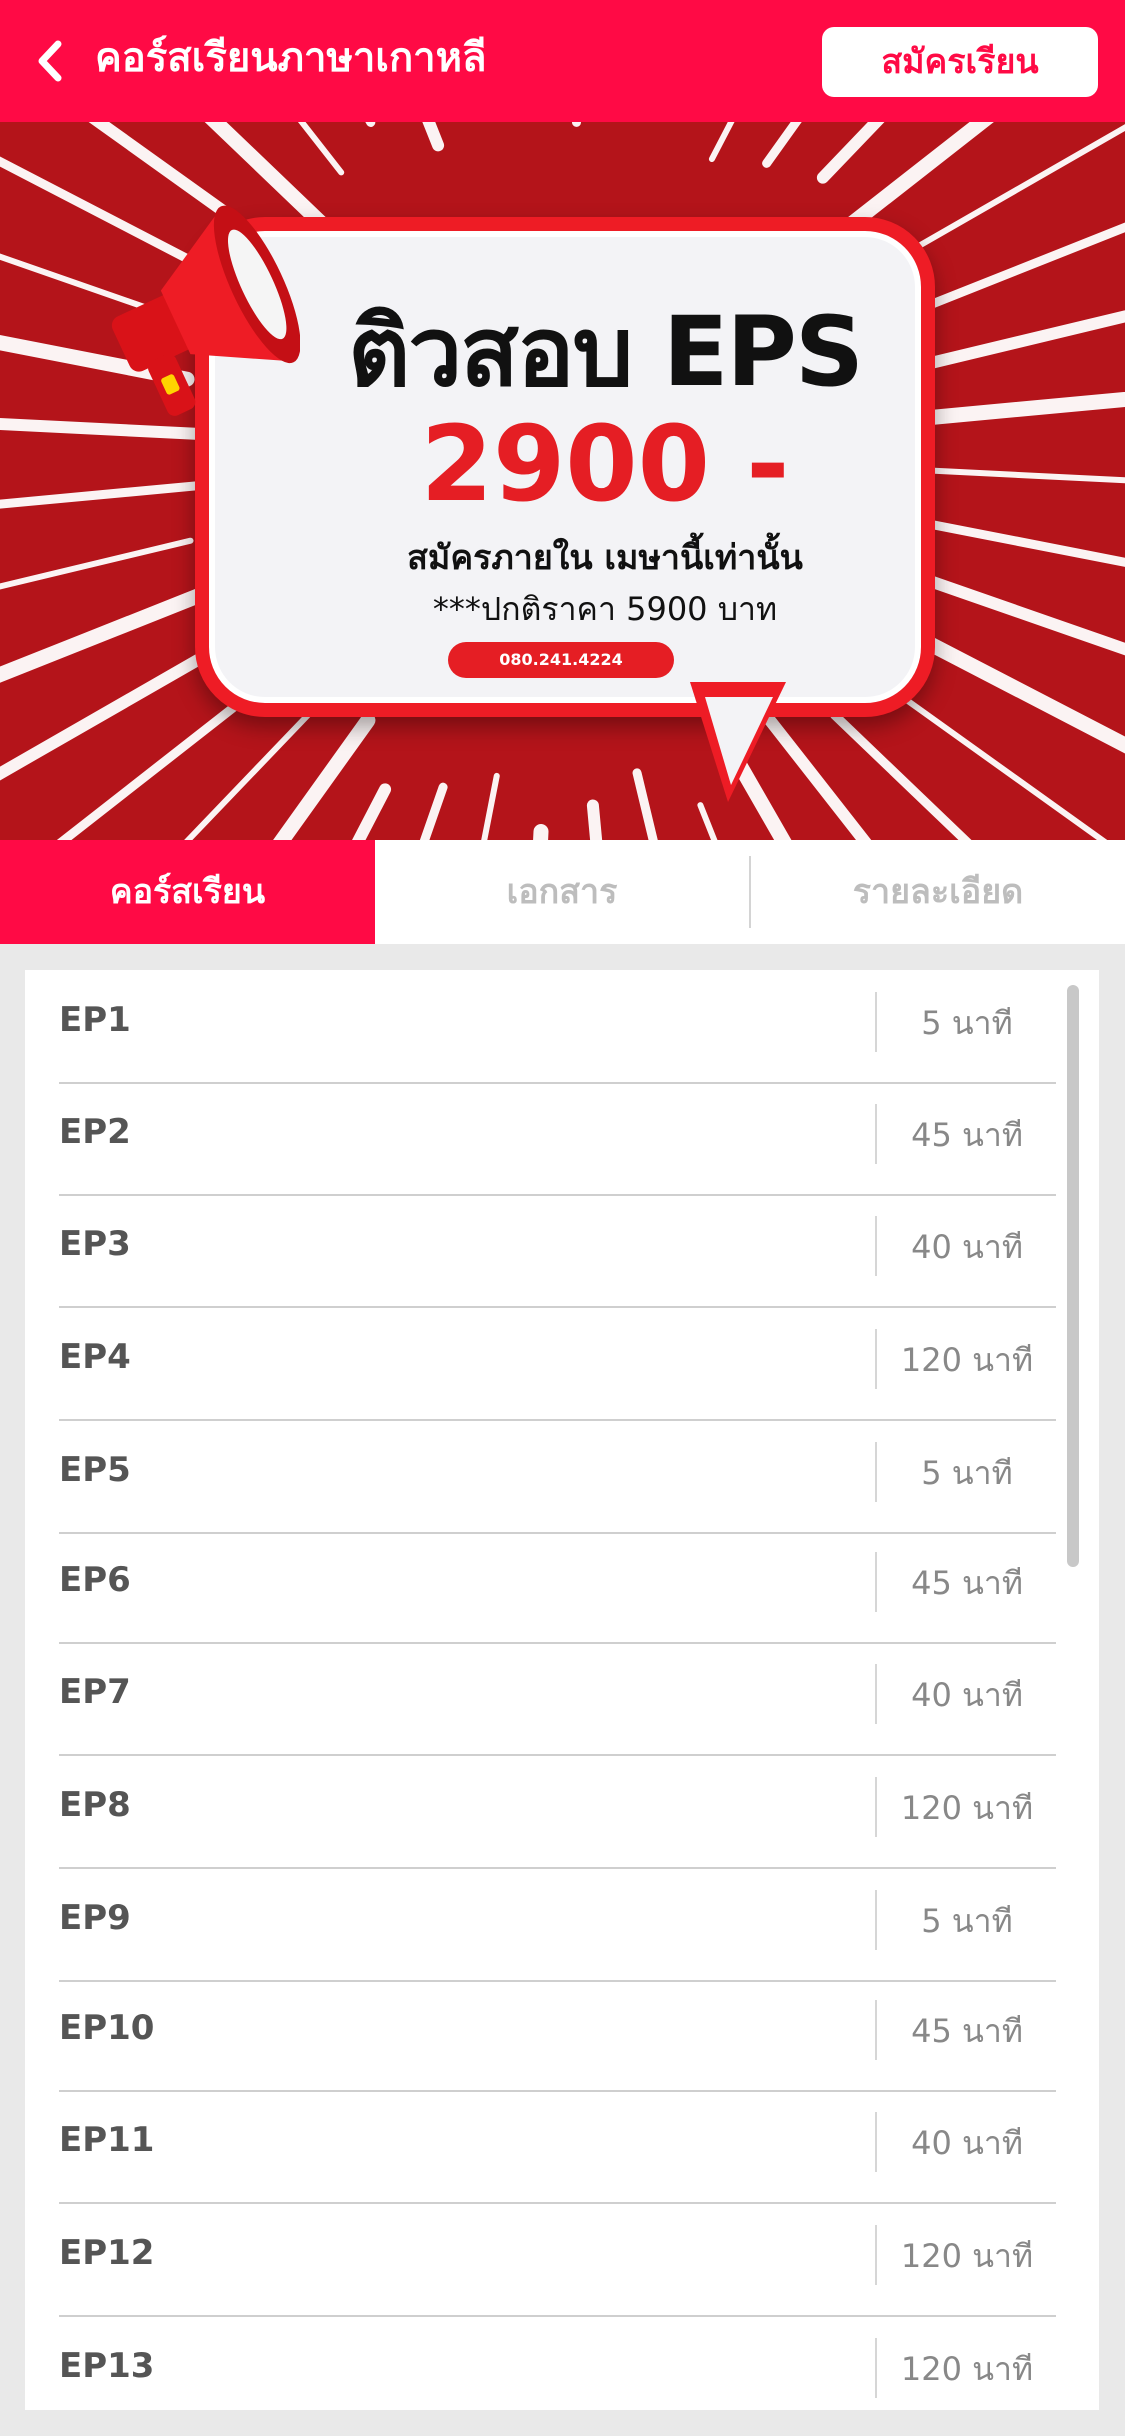 This screenshot has height=2436, width=1125. Describe the element at coordinates (960, 62) in the screenshot. I see `register-button: สมัครเรียน` at that location.